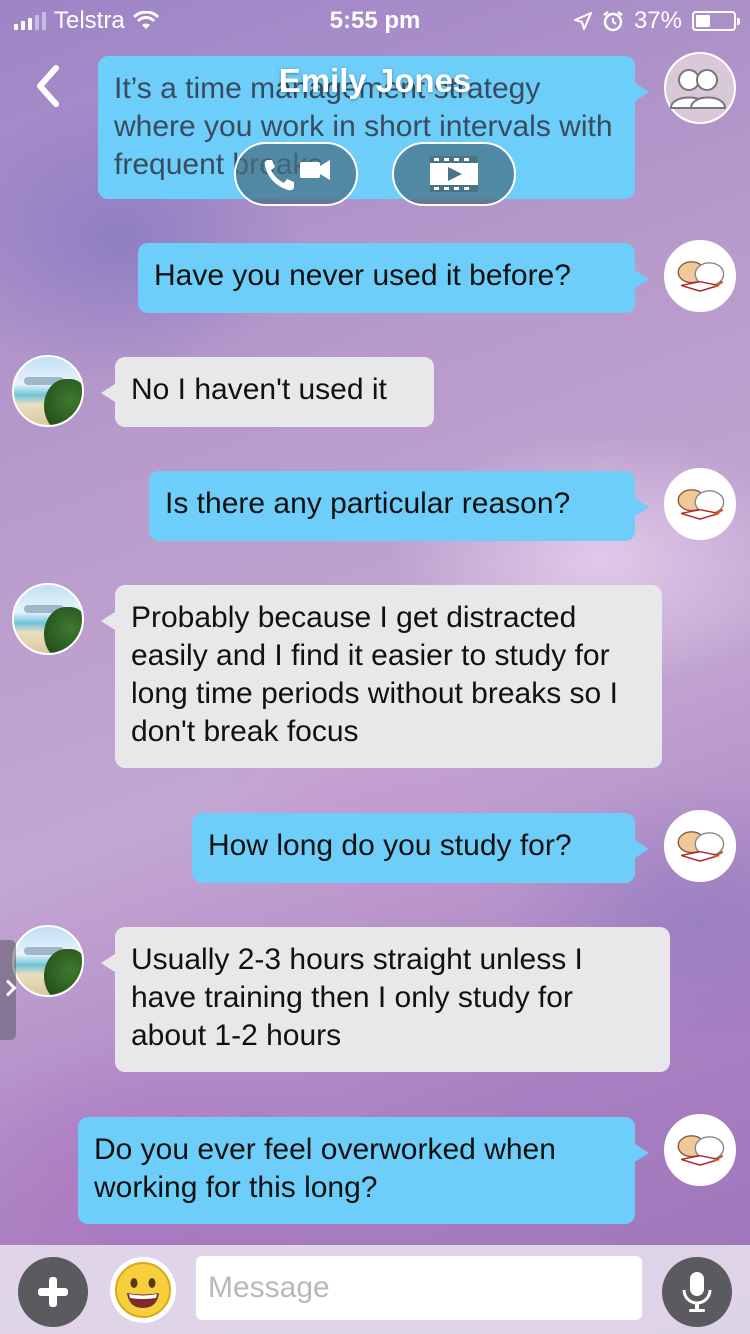 Image resolution: width=750 pixels, height=1334 pixels. I want to click on voice-message-button, so click(697, 1292).